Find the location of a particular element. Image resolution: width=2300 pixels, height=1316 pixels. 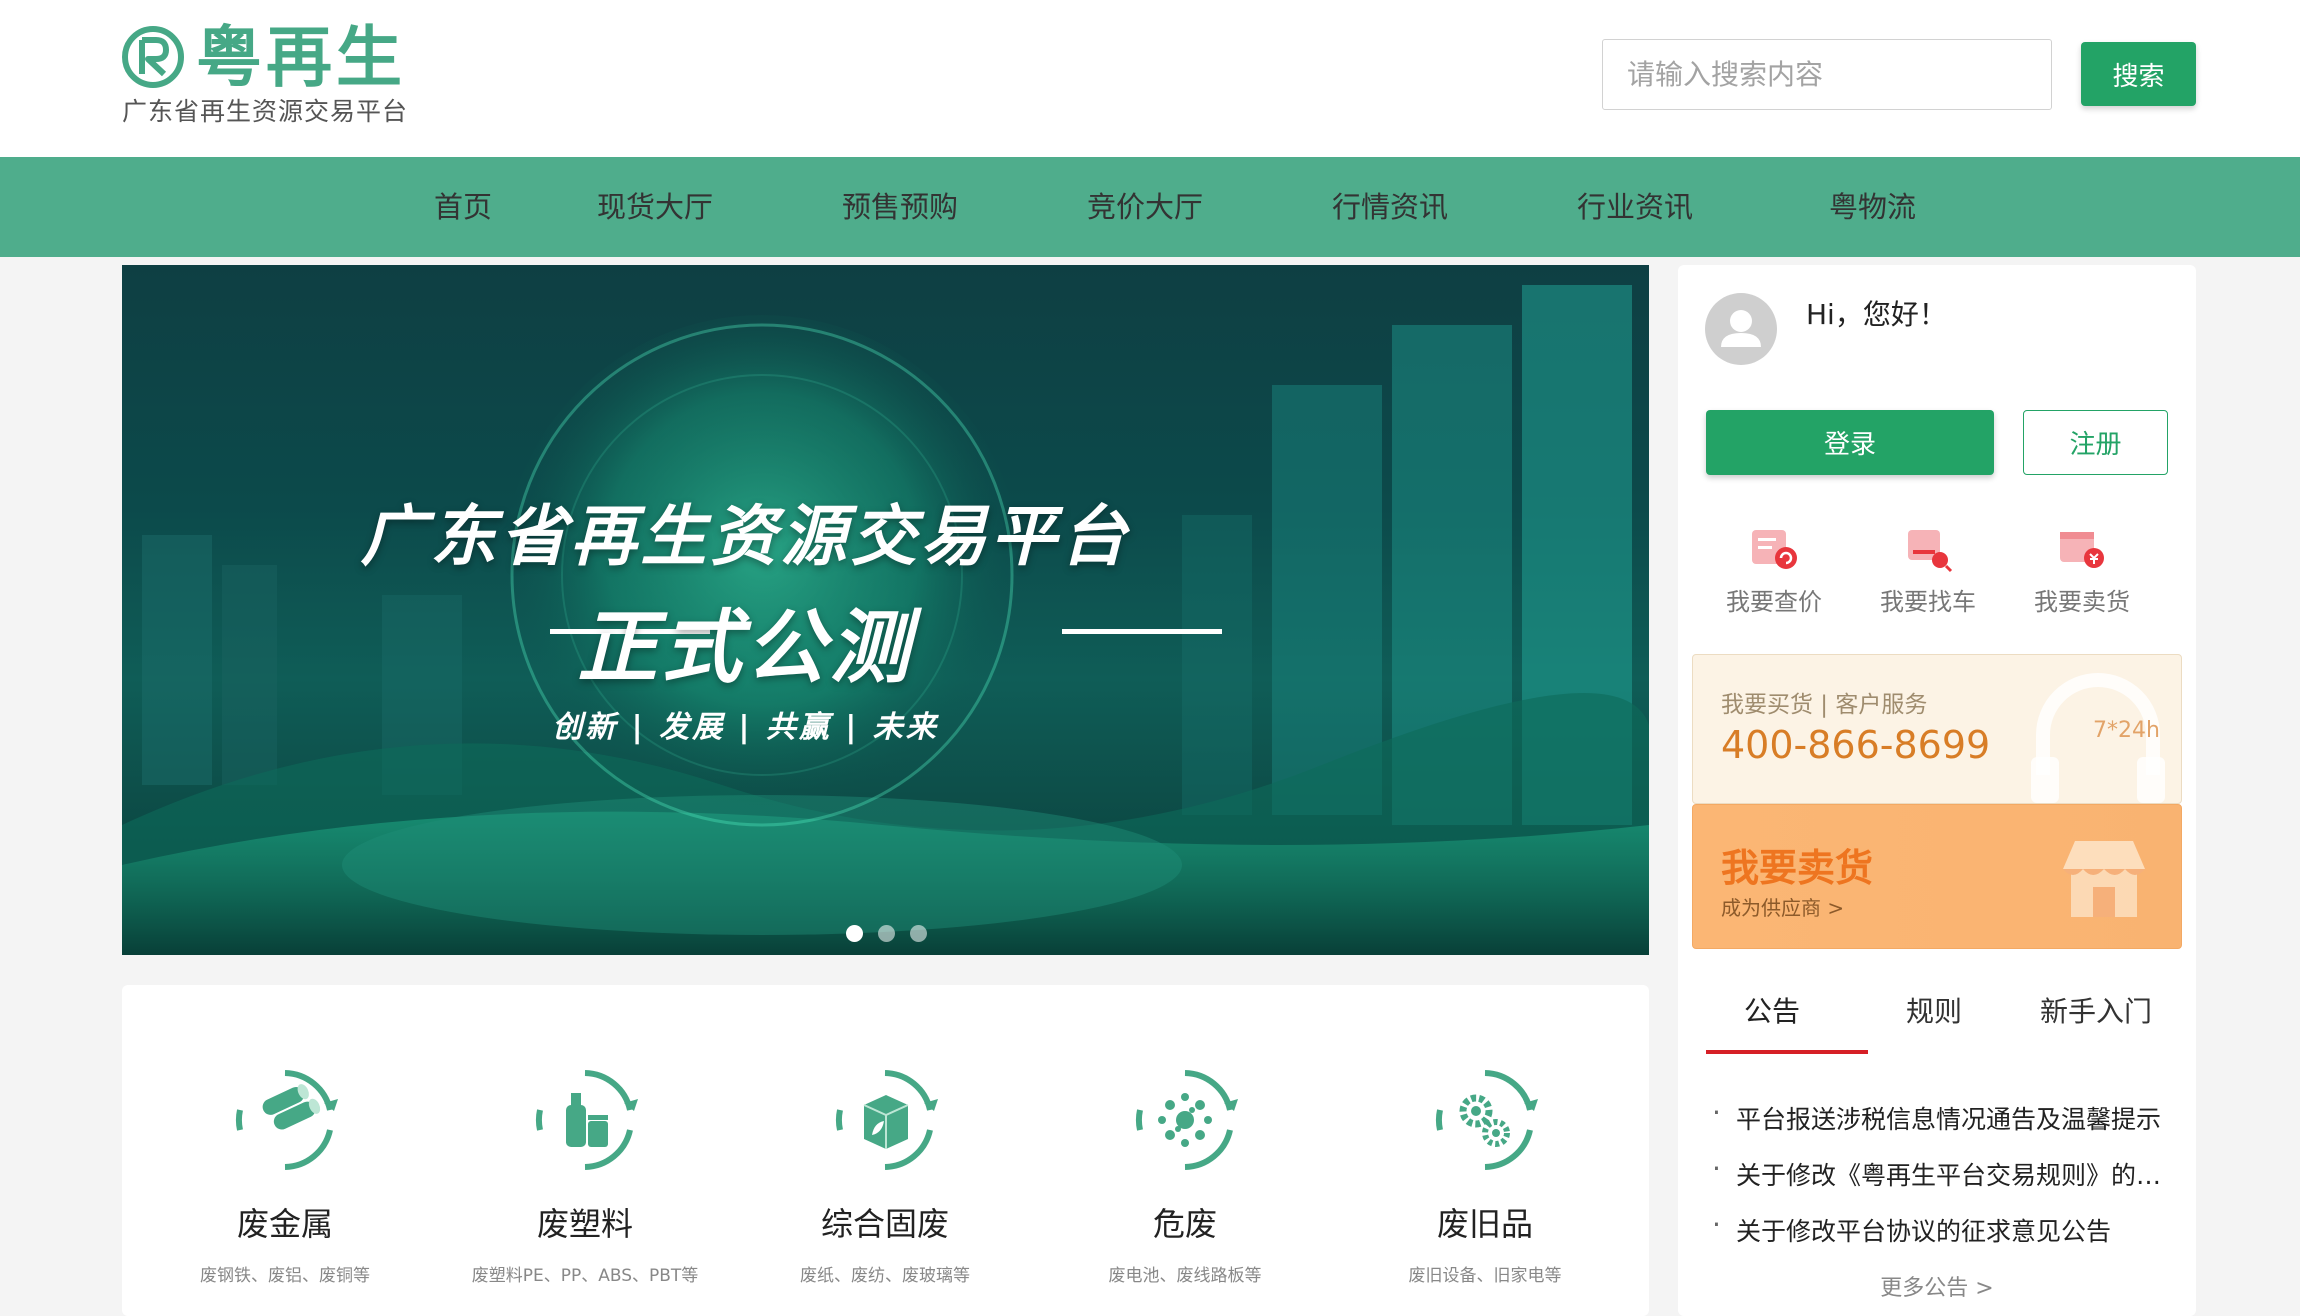

hazardous-waste-icon is located at coordinates (1186, 1120).